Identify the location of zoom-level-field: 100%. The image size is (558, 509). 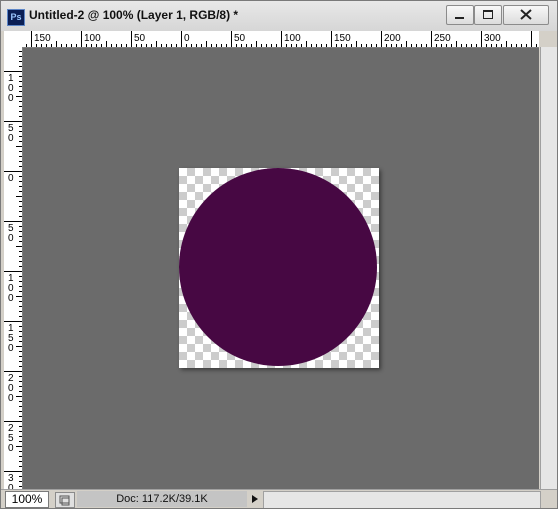
(27, 499).